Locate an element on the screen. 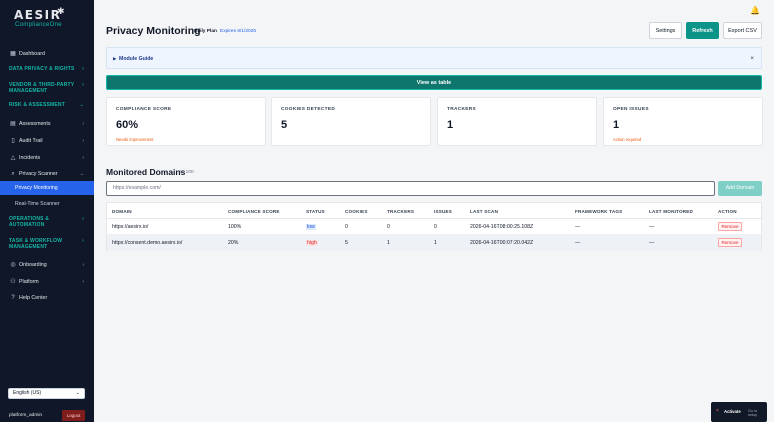 Image resolution: width=774 pixels, height=422 pixels. sidebar-section-label: DATA PRIVACY & RIGHTS is located at coordinates (42, 69).